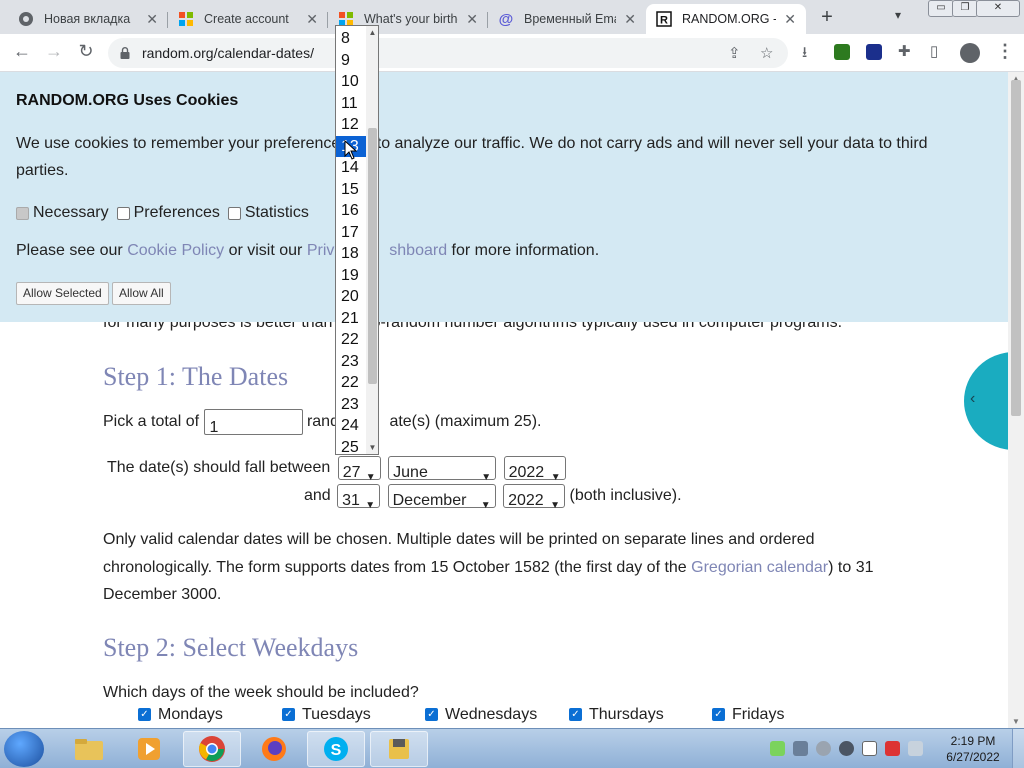 This screenshot has height=768, width=1024. What do you see at coordinates (915, 748) in the screenshot?
I see `volume-icon` at bounding box center [915, 748].